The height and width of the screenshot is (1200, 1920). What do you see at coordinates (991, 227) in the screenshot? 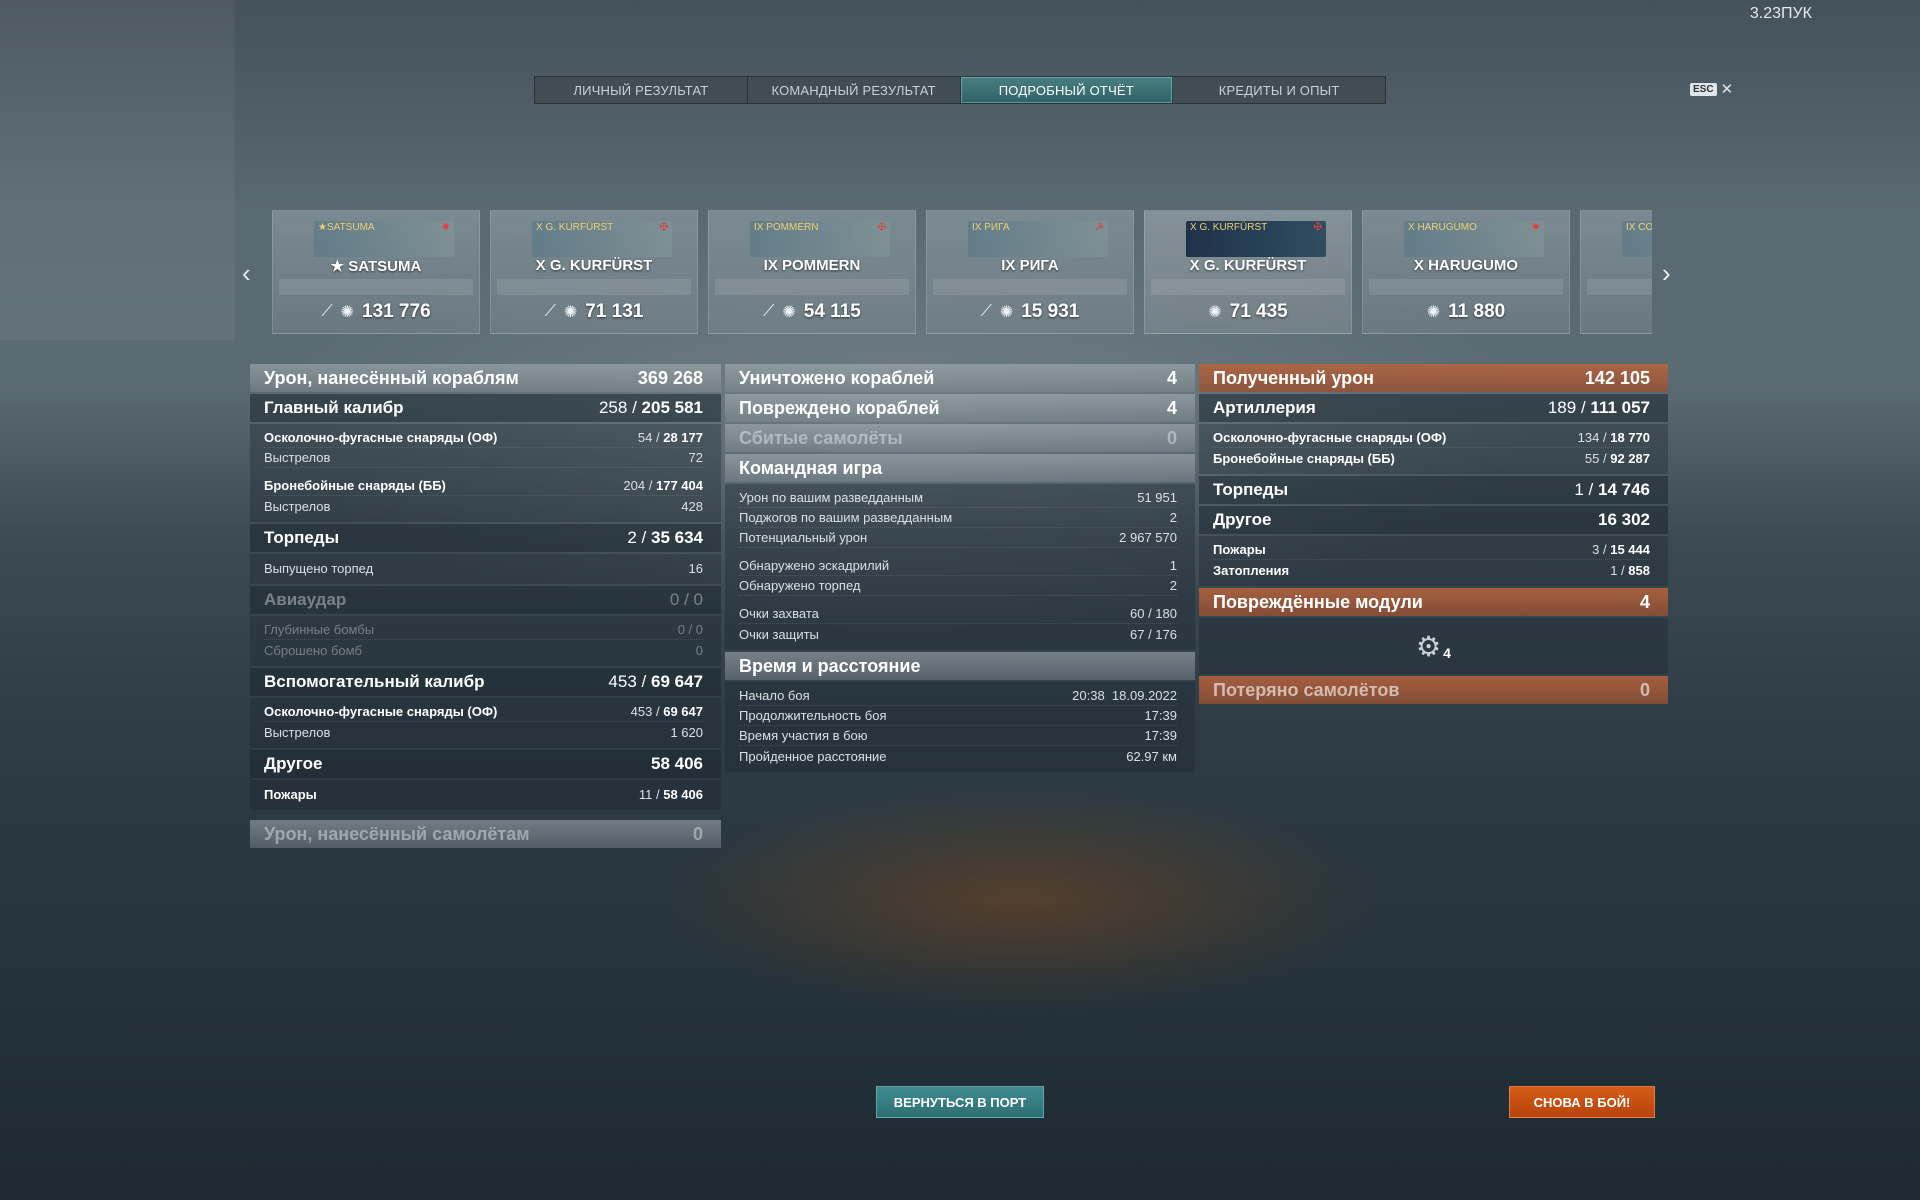
I see `thumb-ship-name: IX РИГА` at bounding box center [991, 227].